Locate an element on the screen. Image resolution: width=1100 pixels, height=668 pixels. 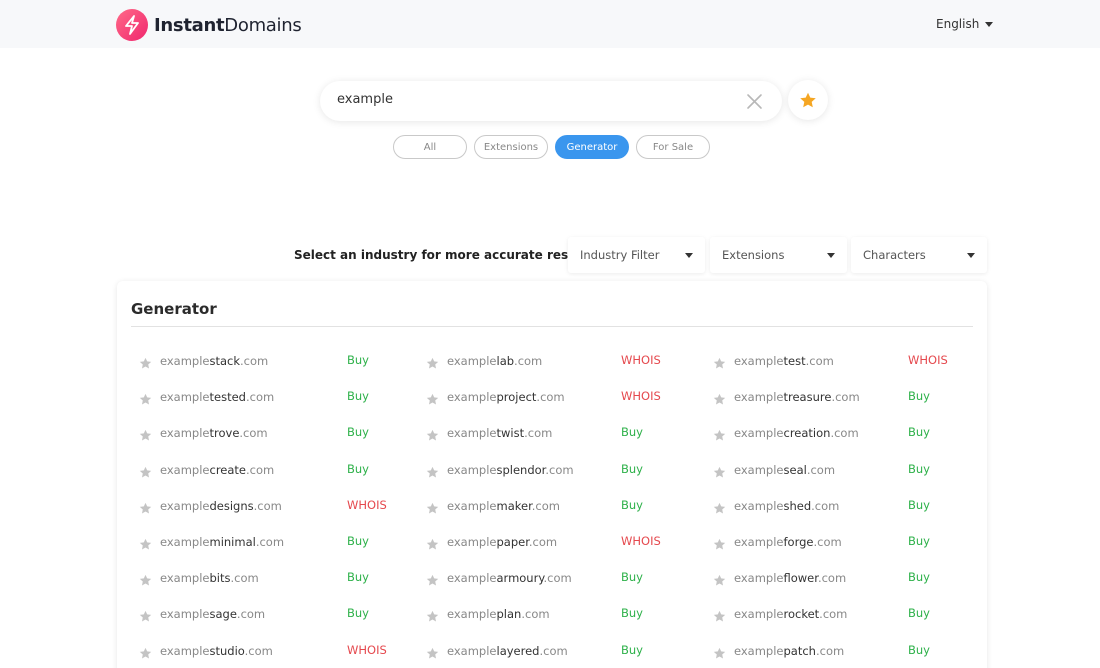
domain-name: exampleproject.com is located at coordinates (506, 397).